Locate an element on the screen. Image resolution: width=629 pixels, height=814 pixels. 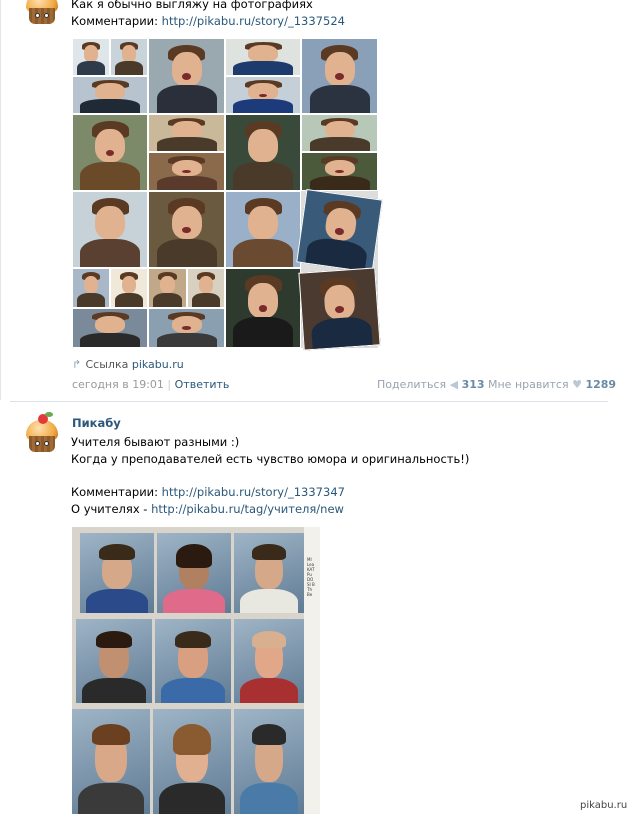
share-label: Поделиться is located at coordinates (412, 384).